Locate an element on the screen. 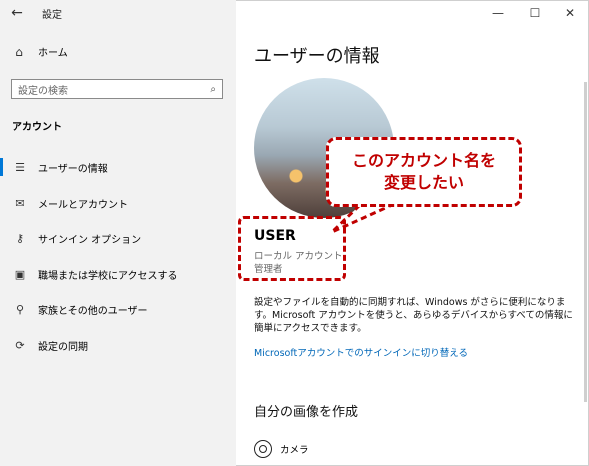  annotation-text: このアカウント名を 変更したい is located at coordinates (423, 171).